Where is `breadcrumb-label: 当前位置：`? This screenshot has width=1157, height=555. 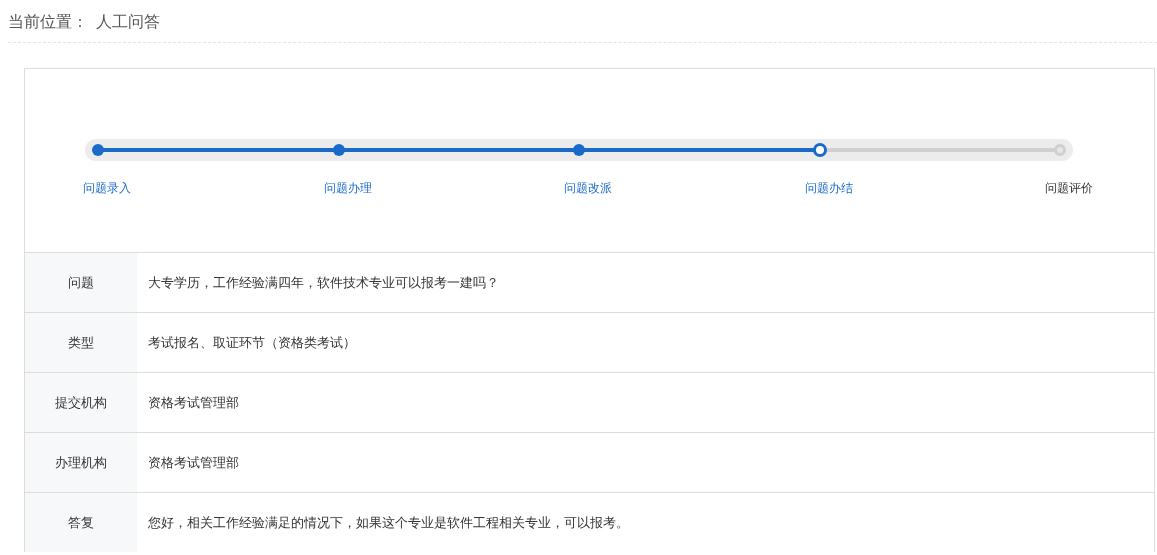 breadcrumb-label: 当前位置： is located at coordinates (48, 22).